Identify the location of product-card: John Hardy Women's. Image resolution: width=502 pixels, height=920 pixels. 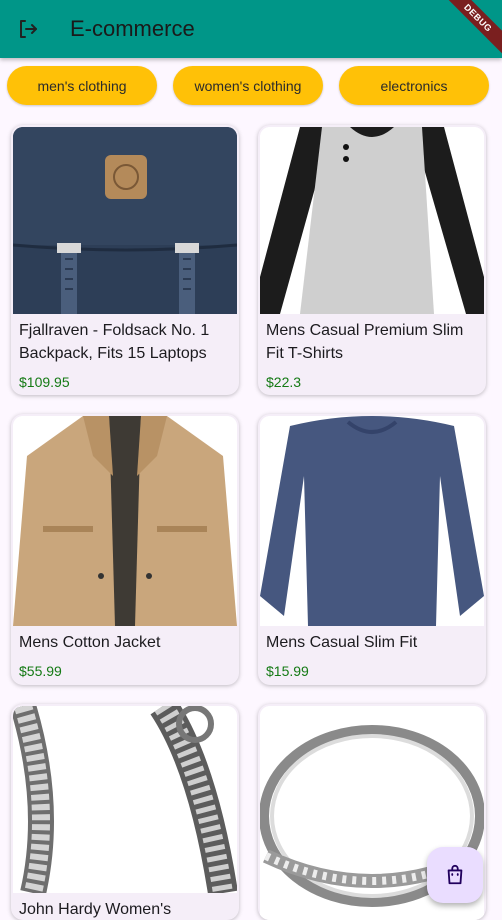
(125, 812).